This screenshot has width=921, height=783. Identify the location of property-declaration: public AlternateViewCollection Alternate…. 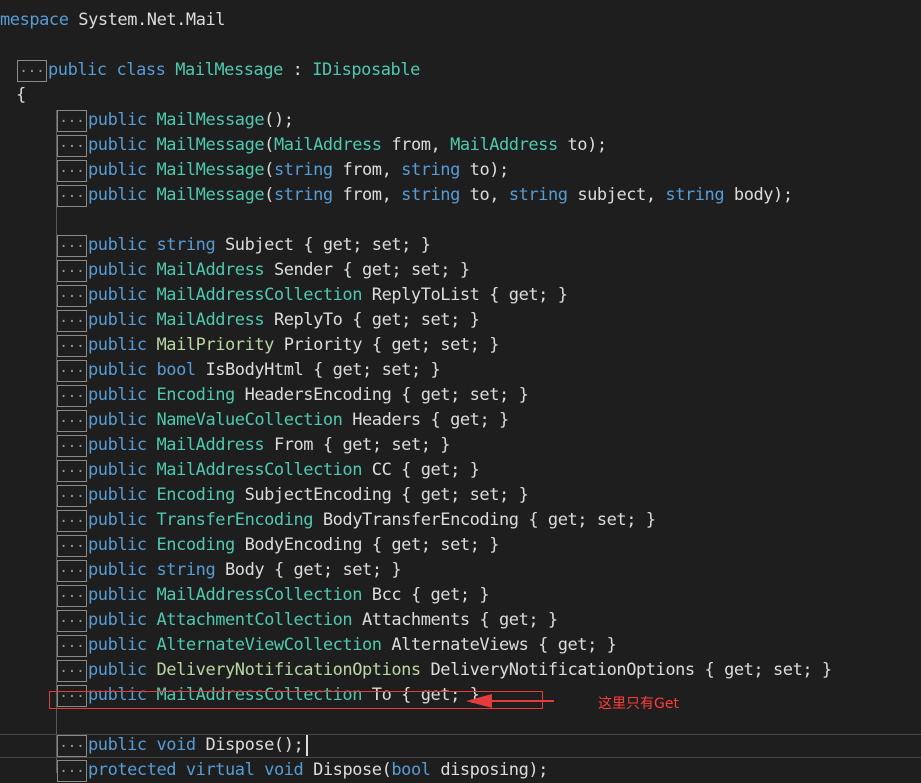
(352, 645).